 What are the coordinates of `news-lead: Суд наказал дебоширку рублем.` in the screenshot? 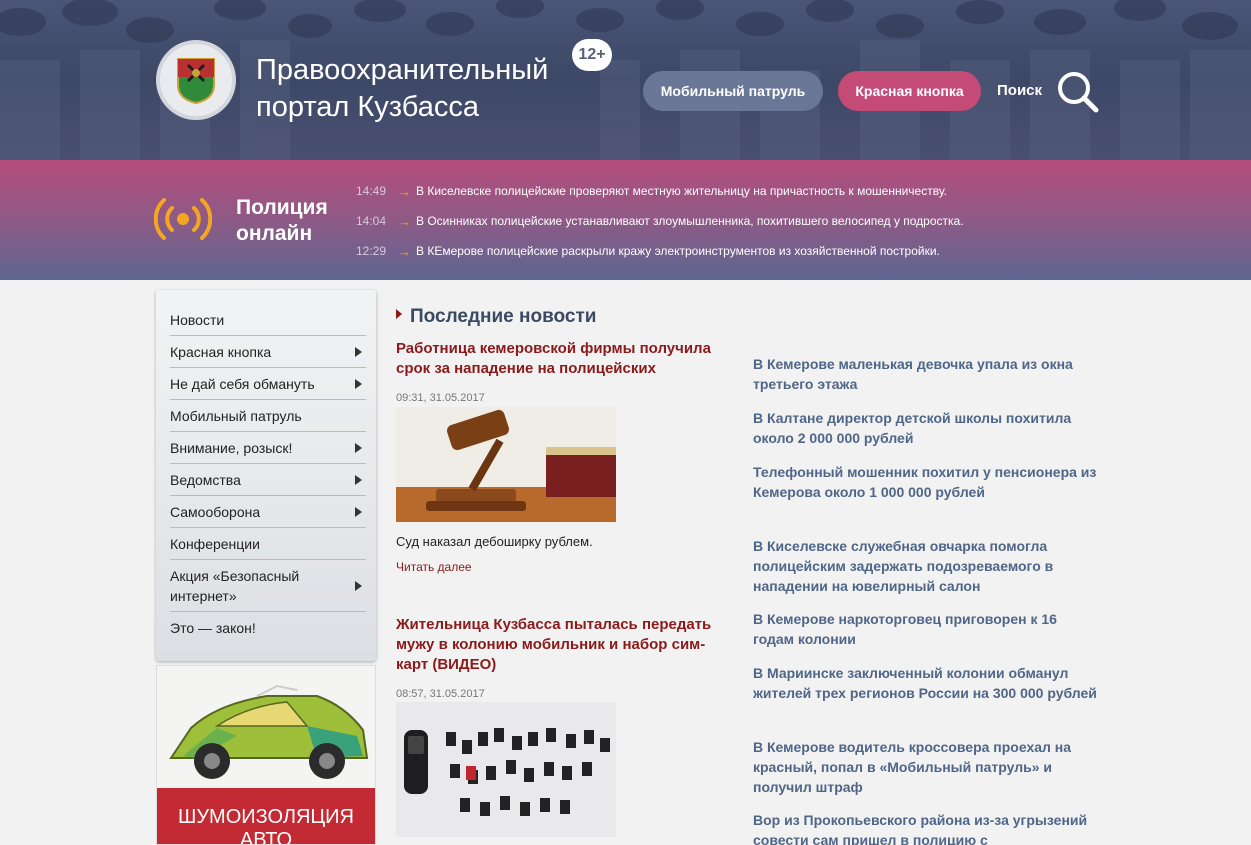 It's located at (494, 541).